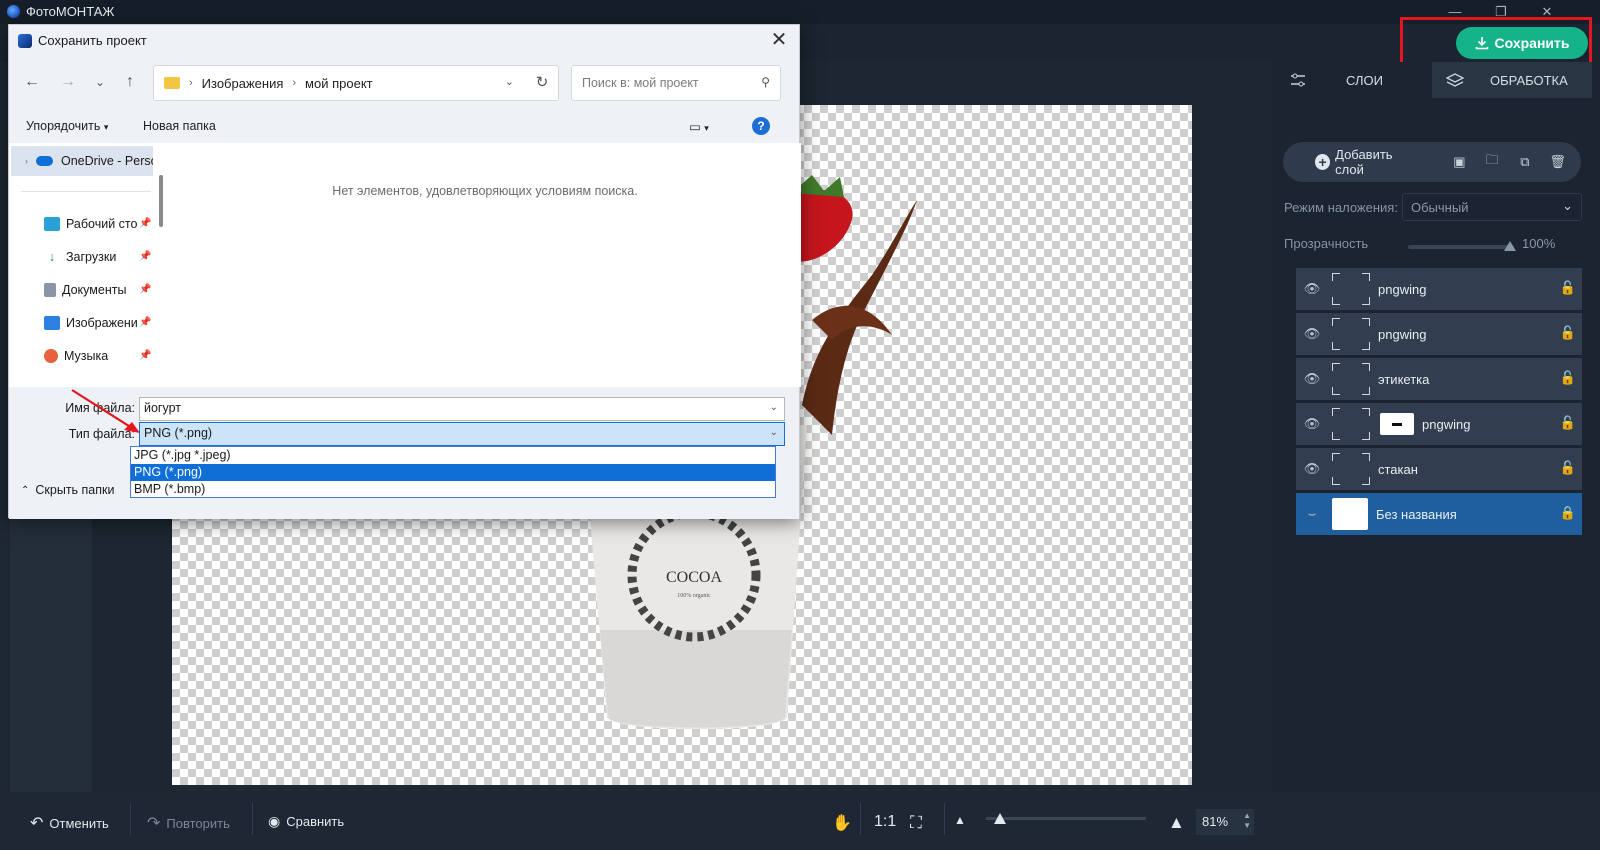  What do you see at coordinates (1439, 514) in the screenshot?
I see `layer-row-selected: ⌣ Без названия 🔒` at bounding box center [1439, 514].